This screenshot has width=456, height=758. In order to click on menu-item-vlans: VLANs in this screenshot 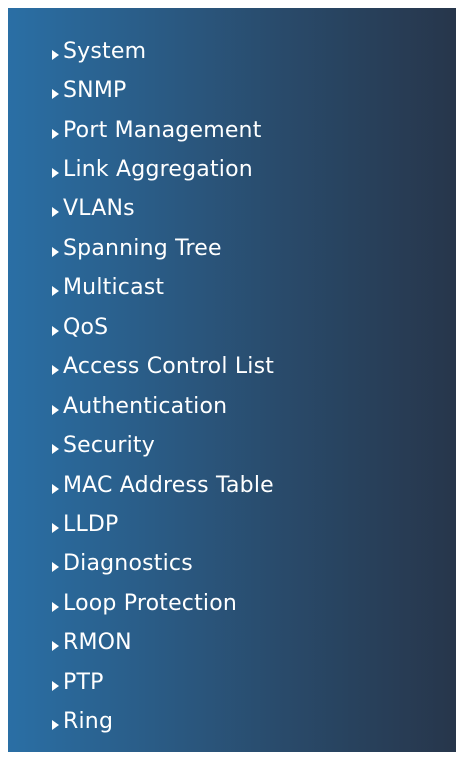, I will do `click(163, 209)`.